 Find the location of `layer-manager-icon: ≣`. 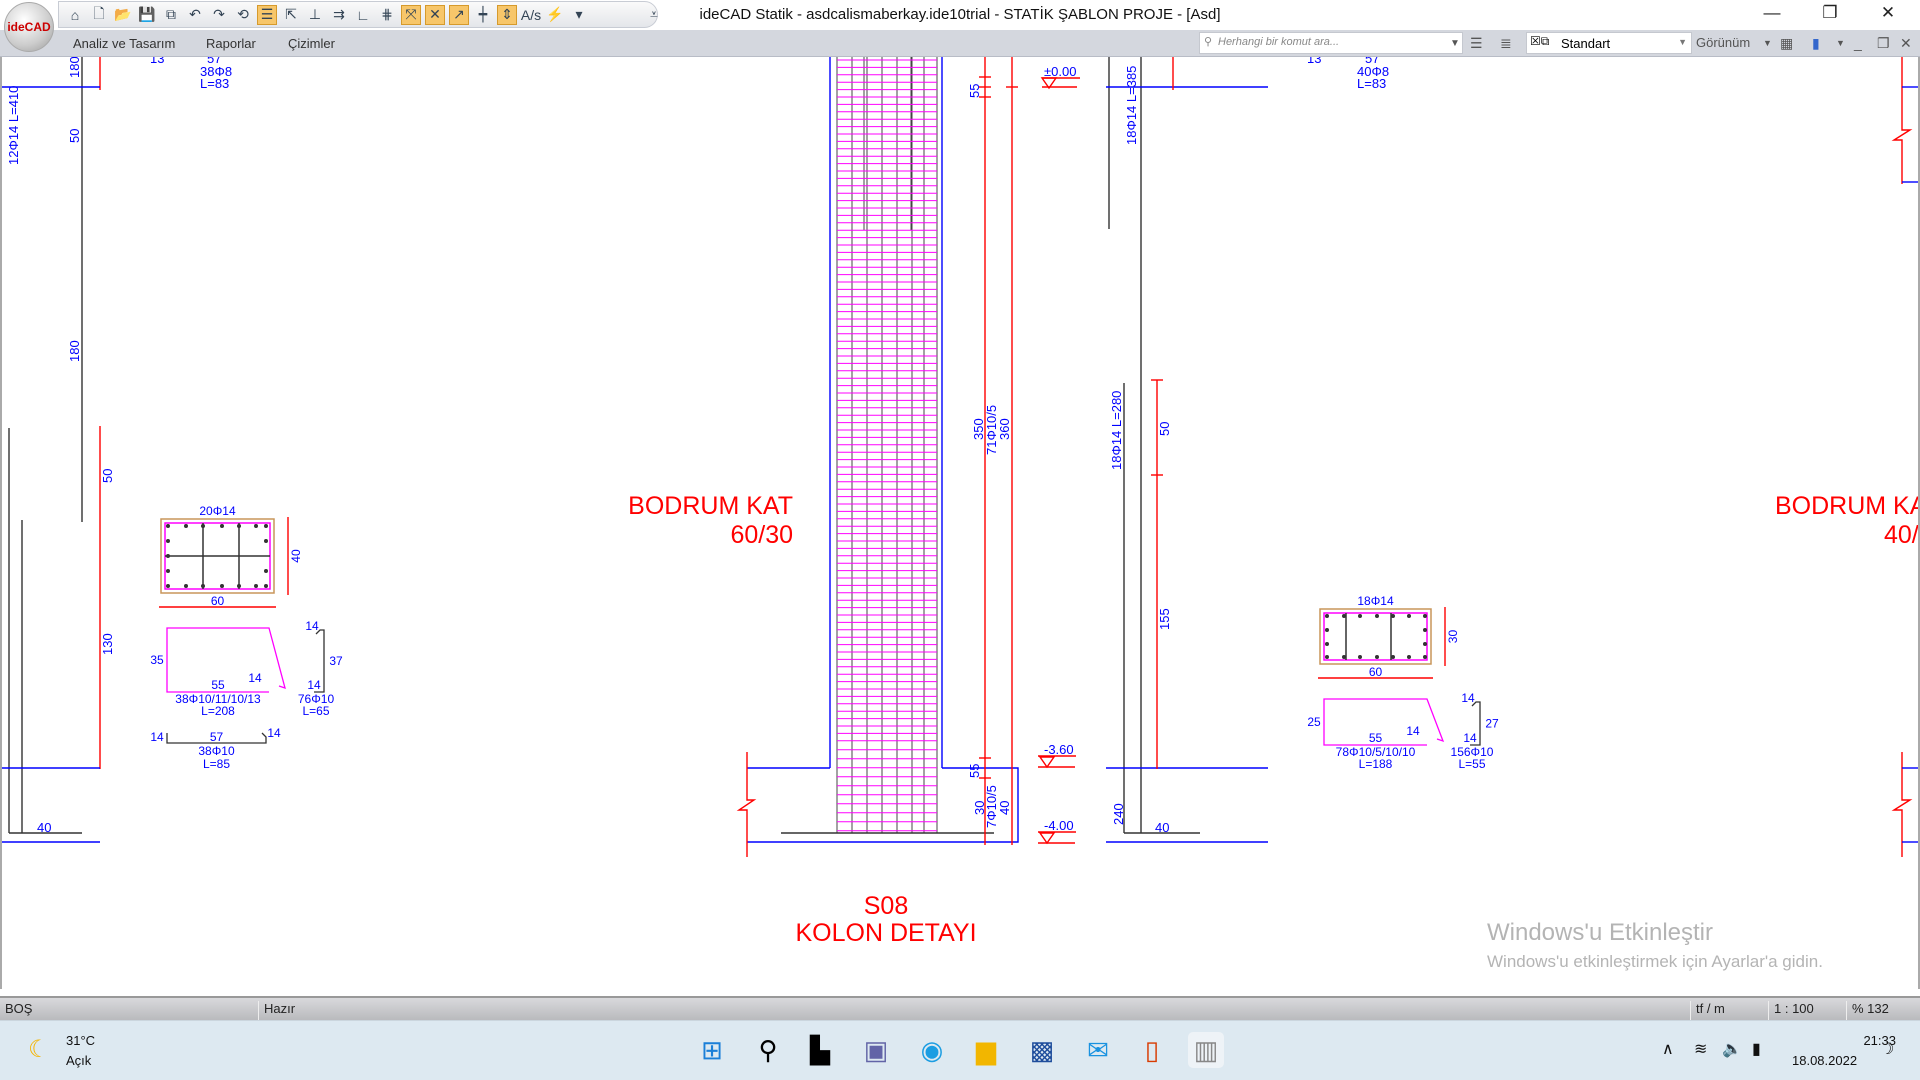

layer-manager-icon: ≣ is located at coordinates (1506, 43).